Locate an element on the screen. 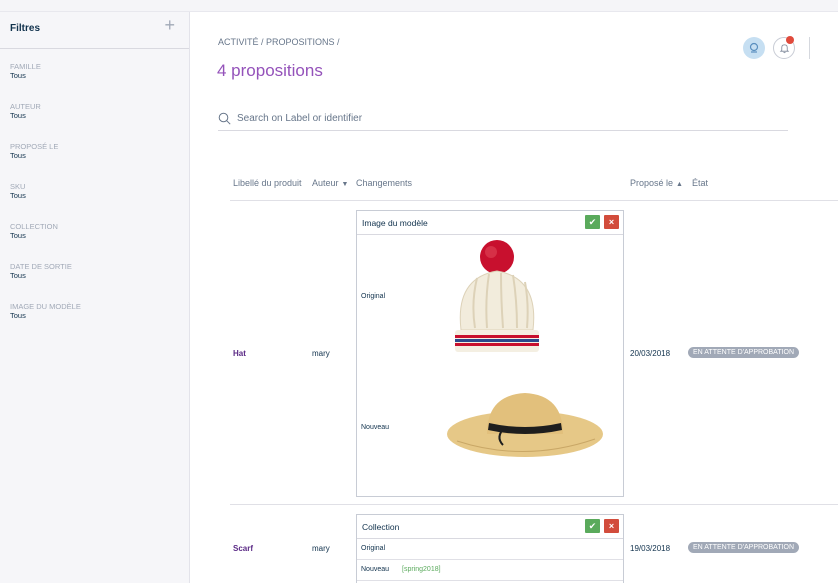  change-title: Image du modèle is located at coordinates (395, 222).